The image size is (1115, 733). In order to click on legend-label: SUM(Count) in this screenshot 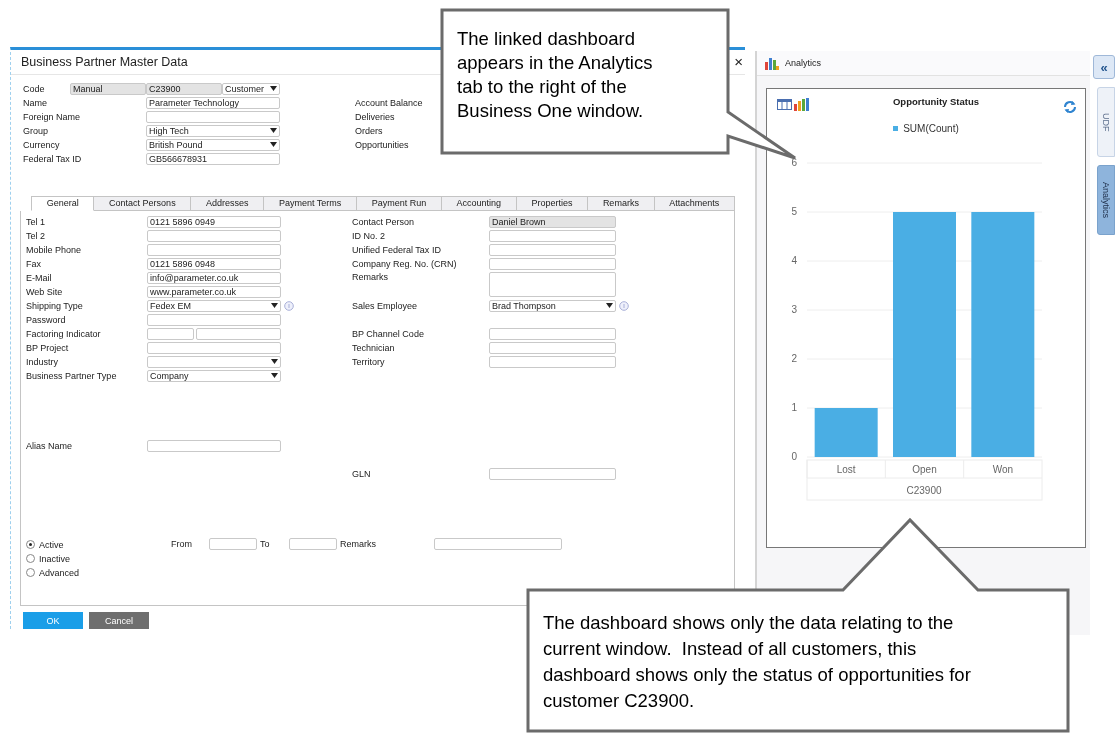, I will do `click(931, 128)`.